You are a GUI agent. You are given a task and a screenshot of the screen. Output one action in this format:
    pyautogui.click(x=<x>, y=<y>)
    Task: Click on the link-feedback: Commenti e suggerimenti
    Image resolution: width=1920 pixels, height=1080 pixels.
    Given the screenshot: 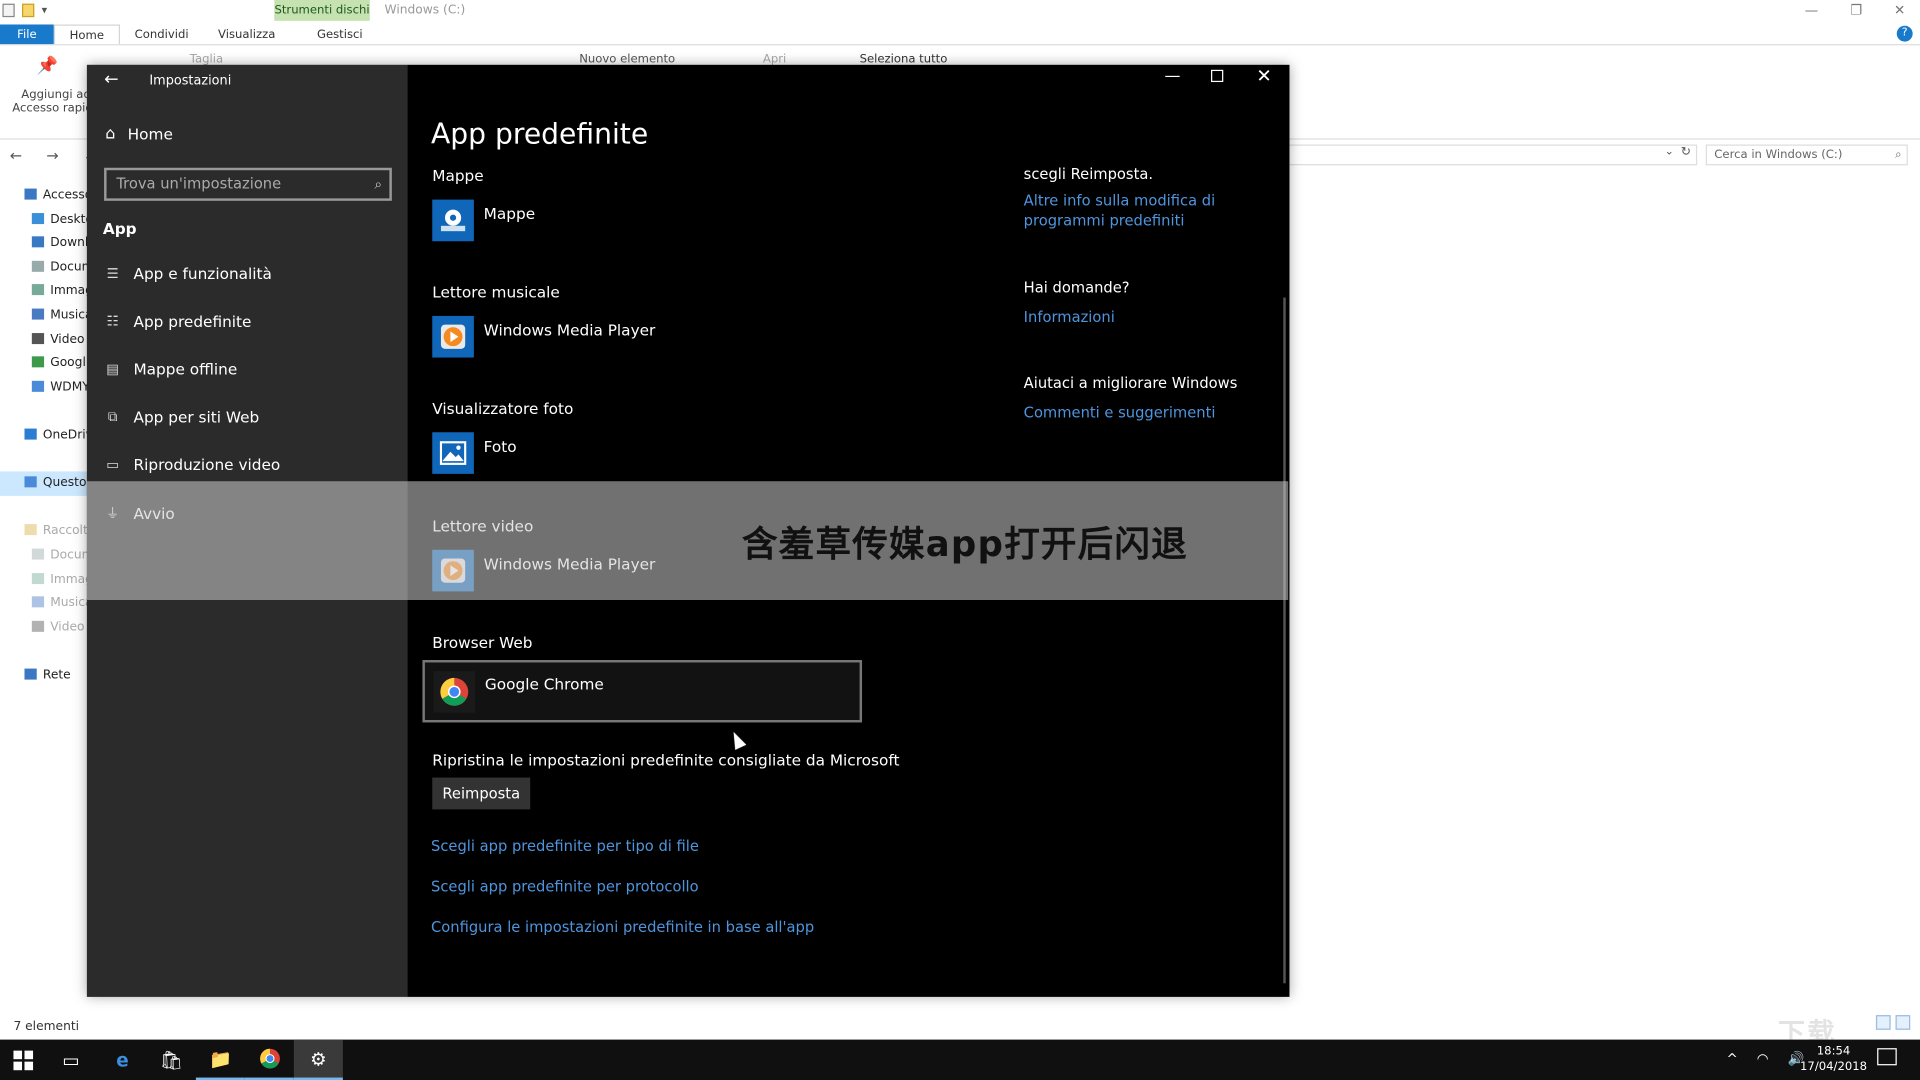 What is the action you would take?
    pyautogui.click(x=1120, y=413)
    